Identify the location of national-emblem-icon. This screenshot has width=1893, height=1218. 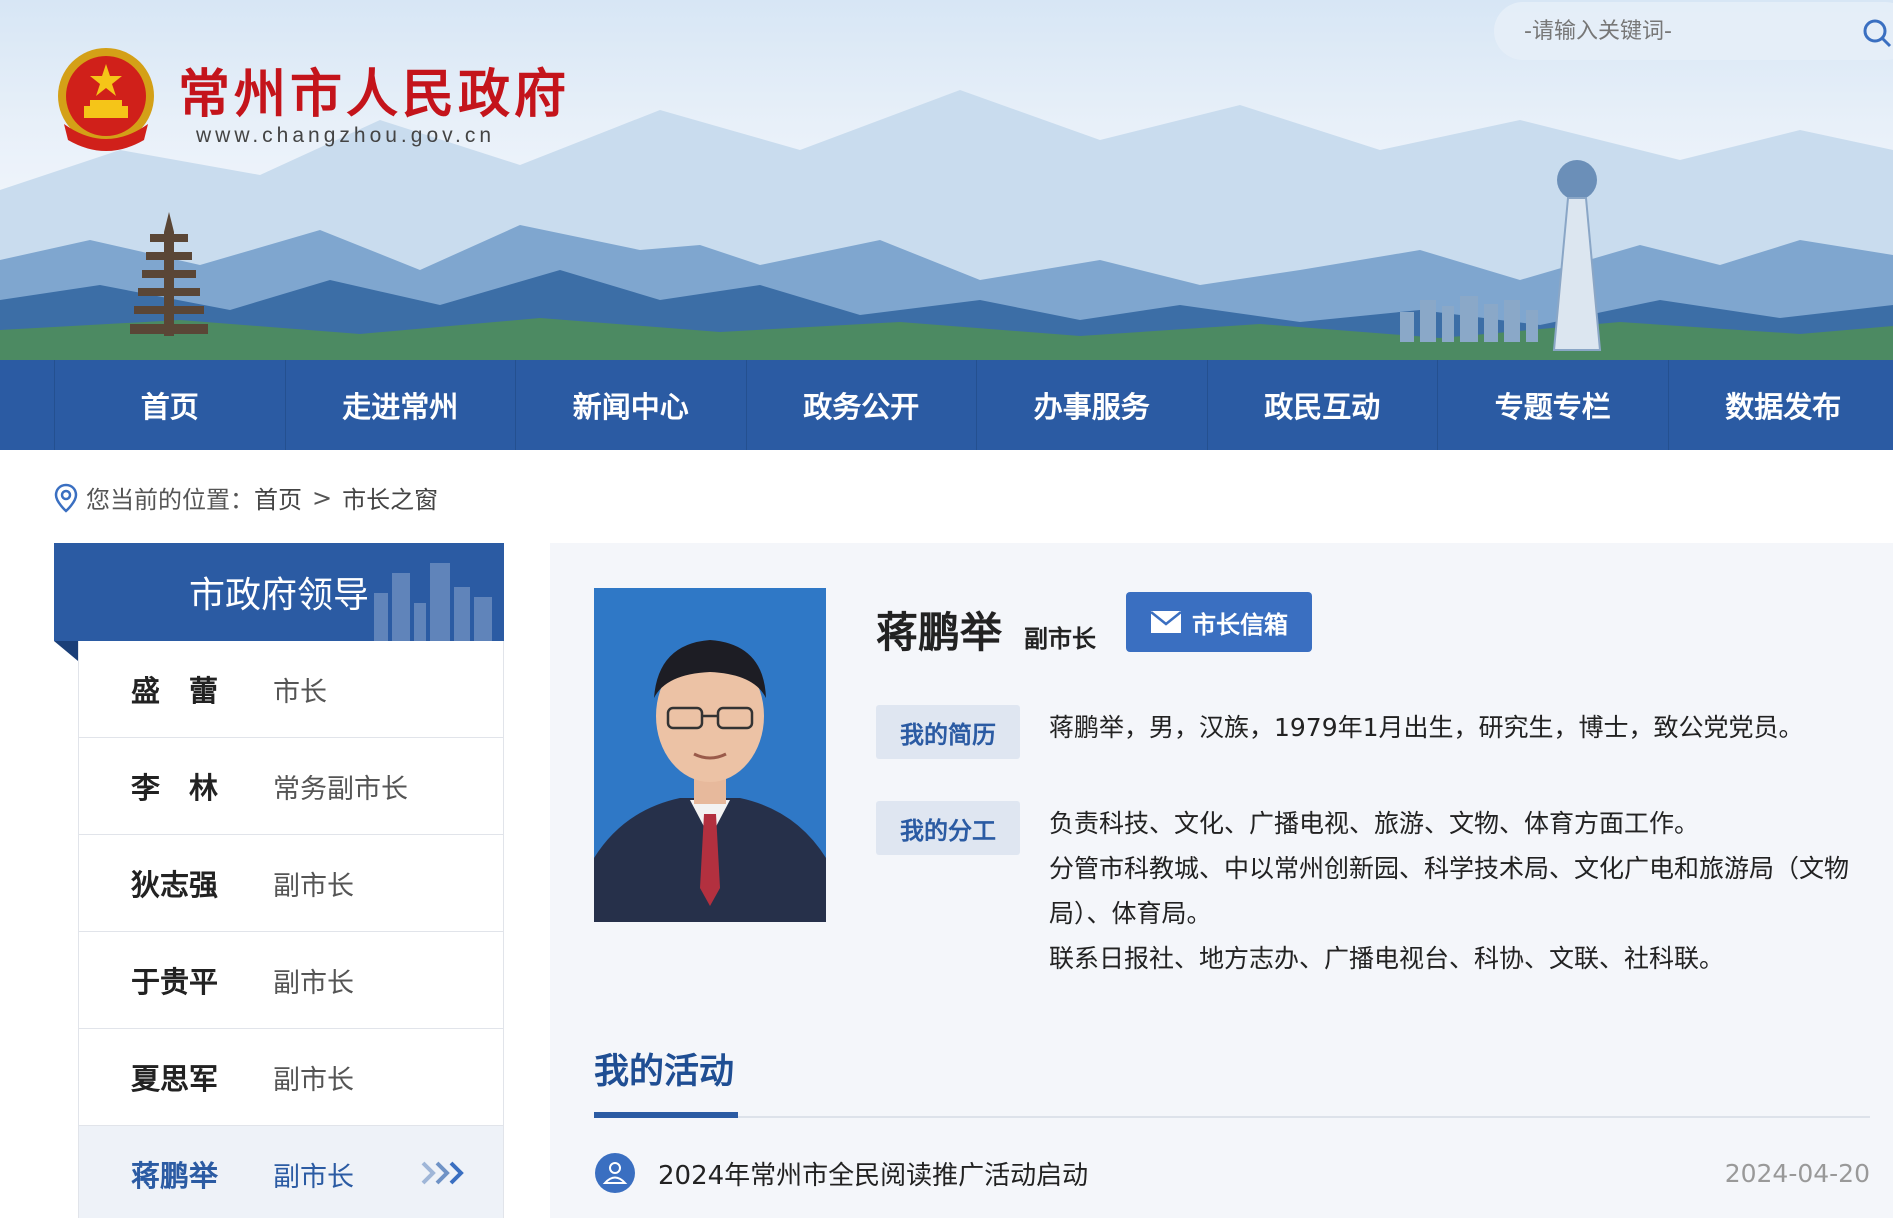
(106, 99).